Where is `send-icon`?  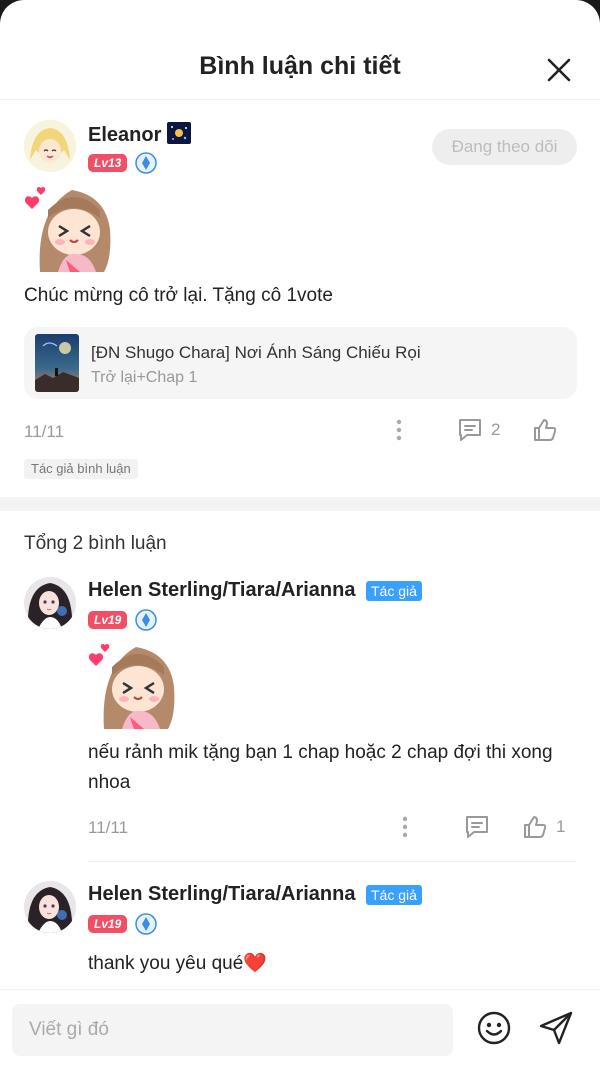 send-icon is located at coordinates (556, 1028).